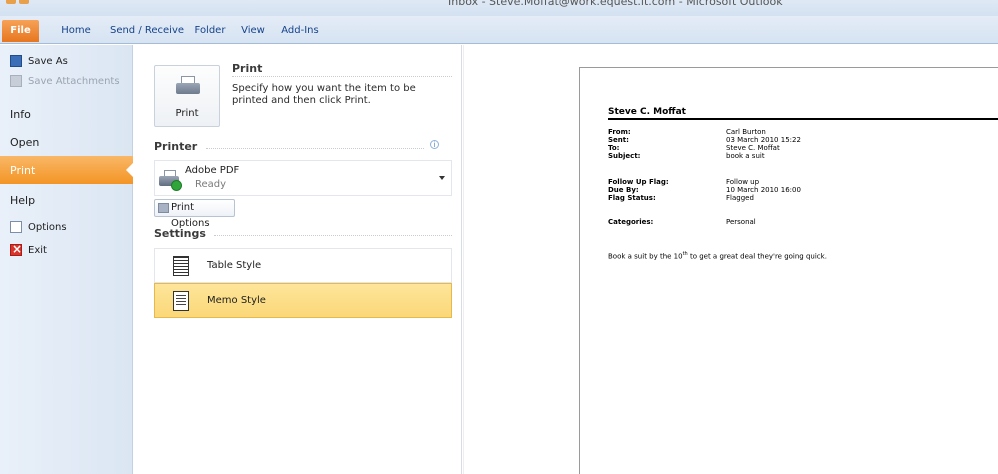 The height and width of the screenshot is (474, 998). I want to click on nav-save-attachments-label: Save Attachments, so click(74, 81).